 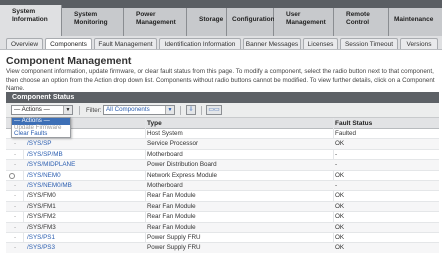 What do you see at coordinates (211, 19) in the screenshot?
I see `nav-tab-label: Storage` at bounding box center [211, 19].